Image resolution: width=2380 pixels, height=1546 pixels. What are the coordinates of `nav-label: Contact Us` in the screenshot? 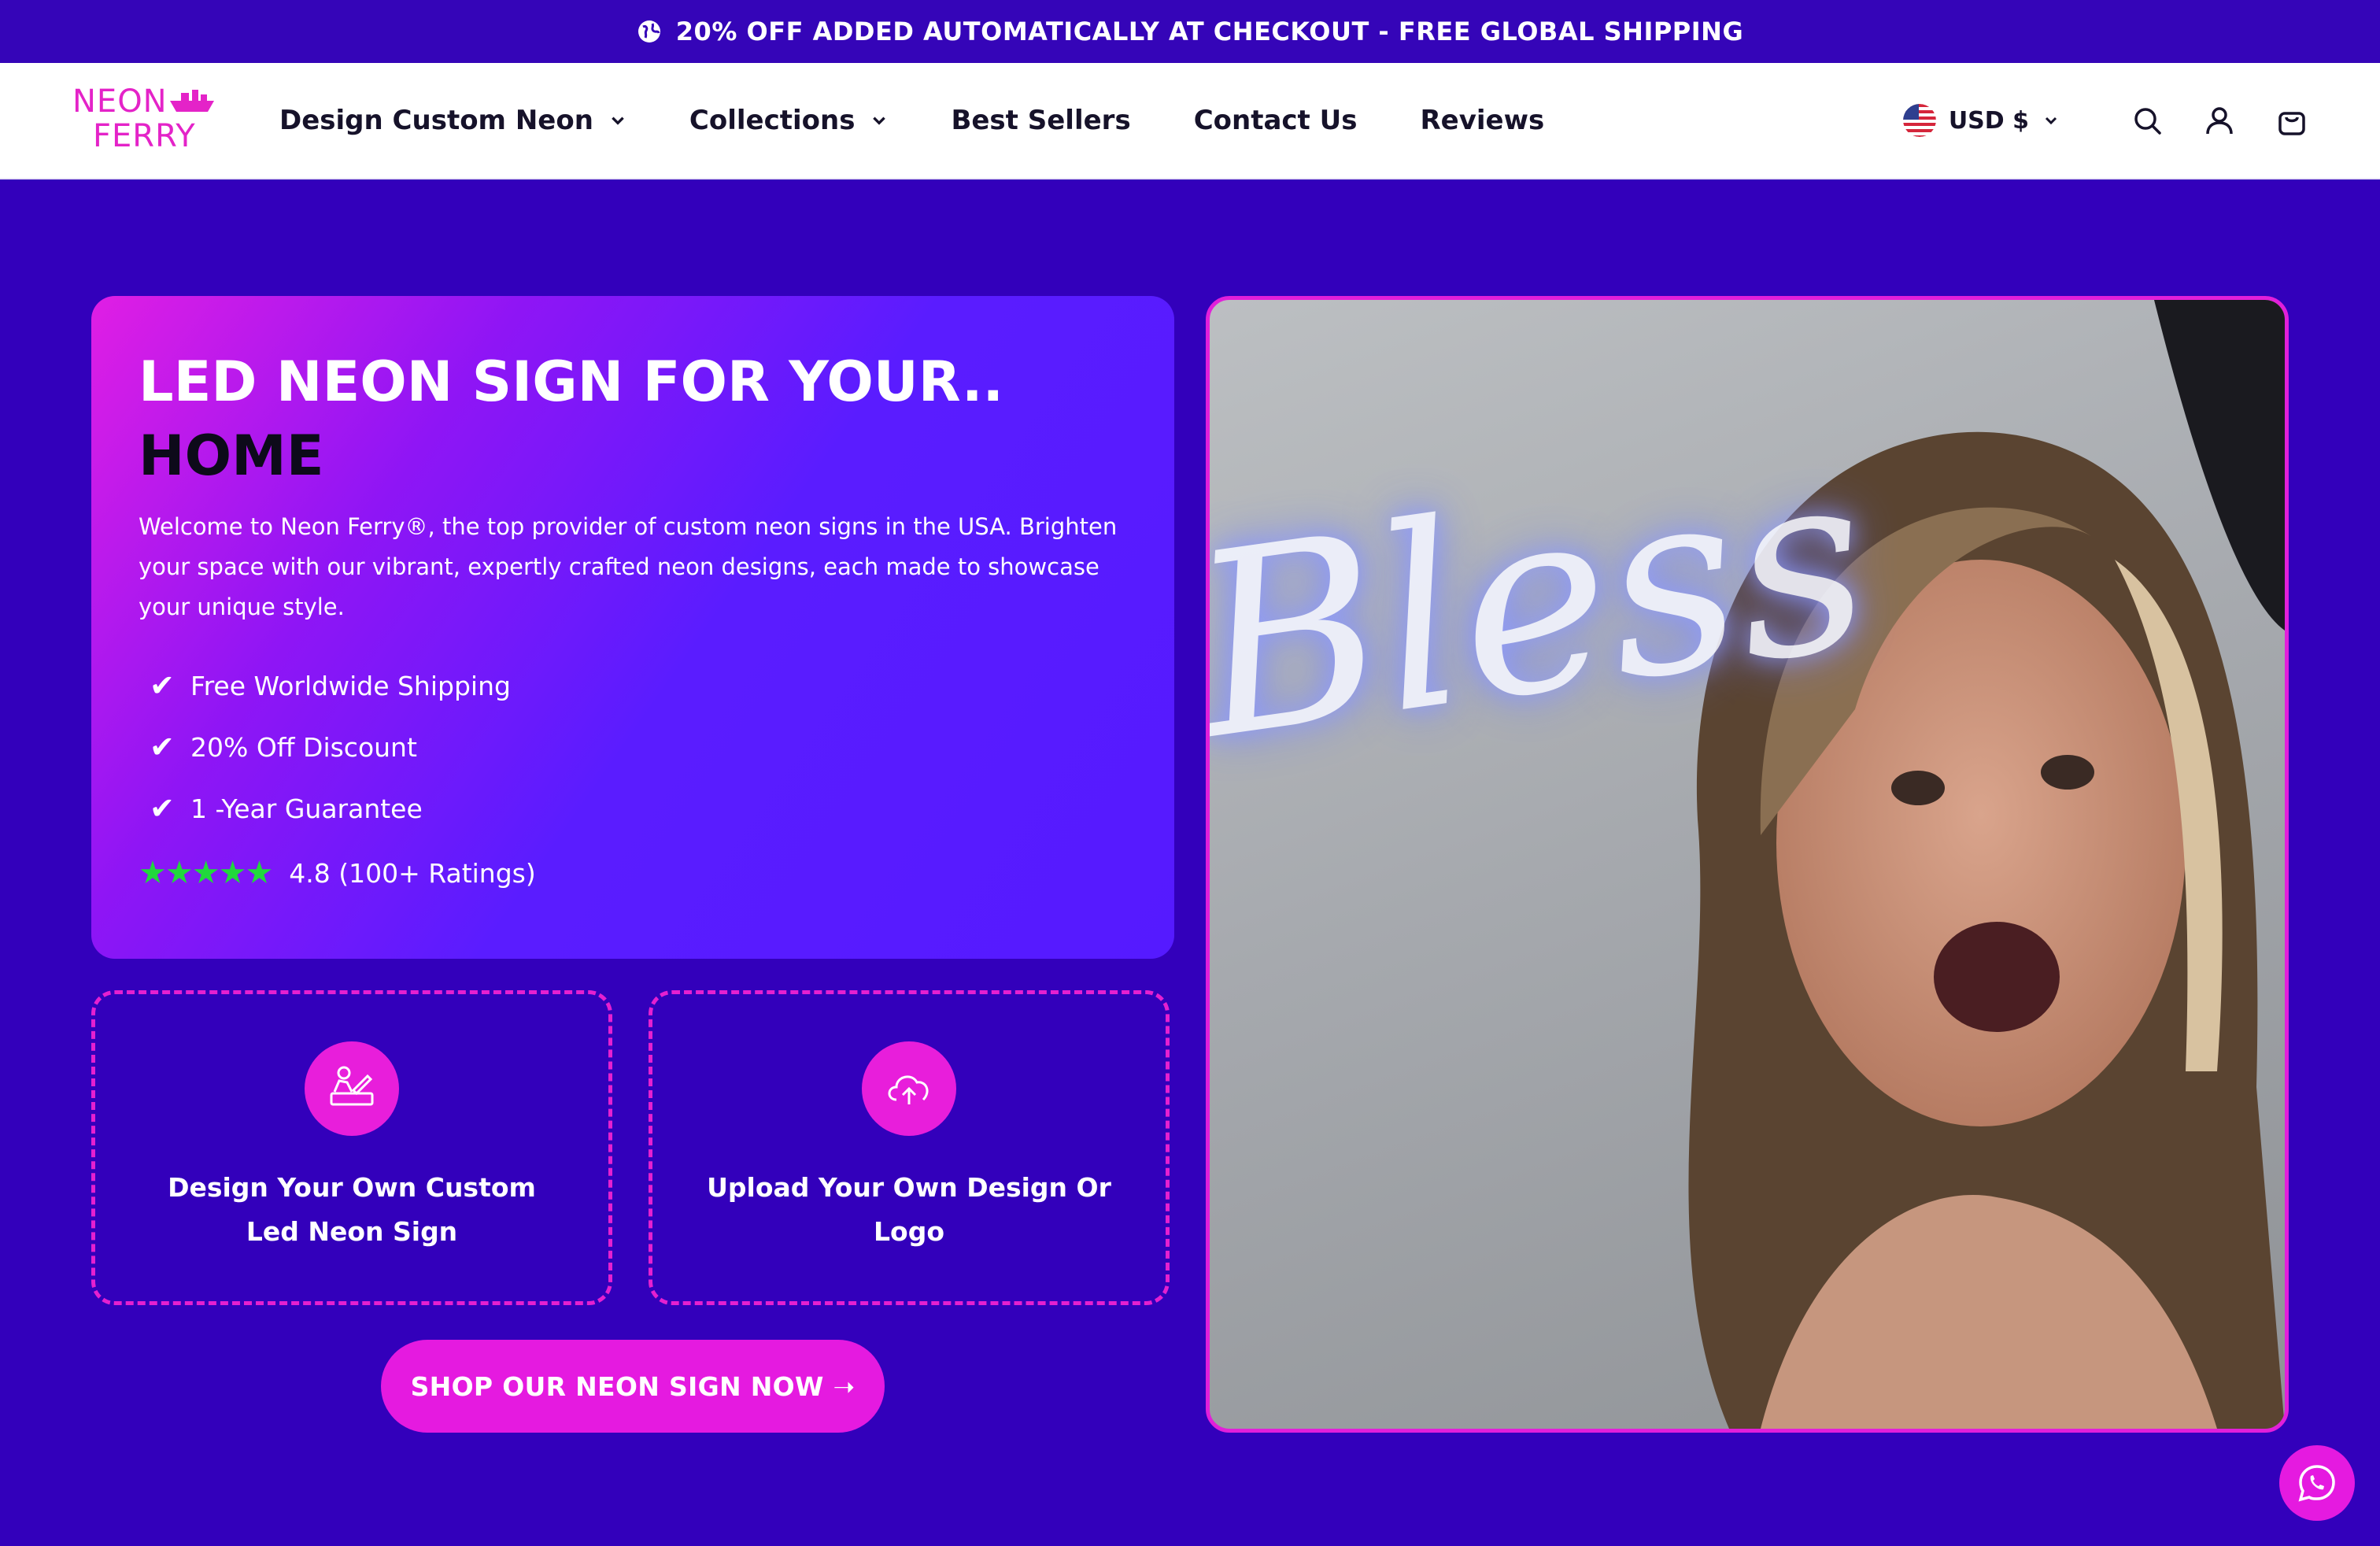 It's located at (1275, 120).